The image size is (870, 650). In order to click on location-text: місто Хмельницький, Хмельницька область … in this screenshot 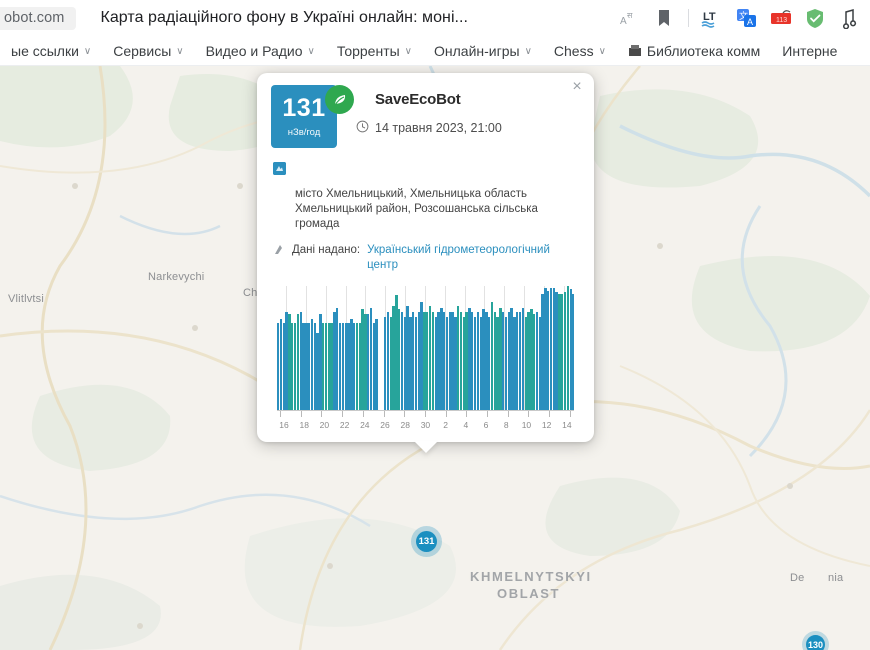, I will do `click(416, 209)`.